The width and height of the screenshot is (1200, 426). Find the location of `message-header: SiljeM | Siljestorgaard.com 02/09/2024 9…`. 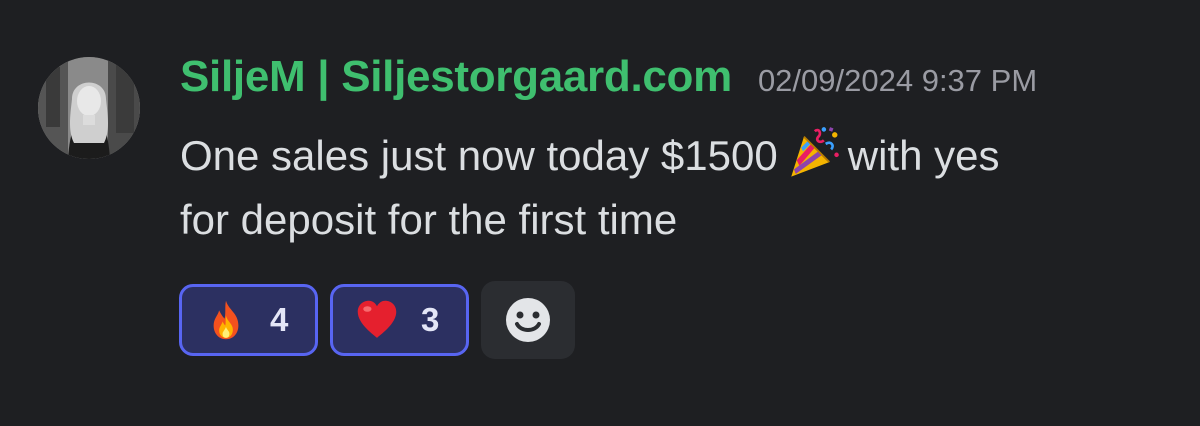

message-header: SiljeM | Siljestorgaard.com 02/09/2024 9… is located at coordinates (608, 80).